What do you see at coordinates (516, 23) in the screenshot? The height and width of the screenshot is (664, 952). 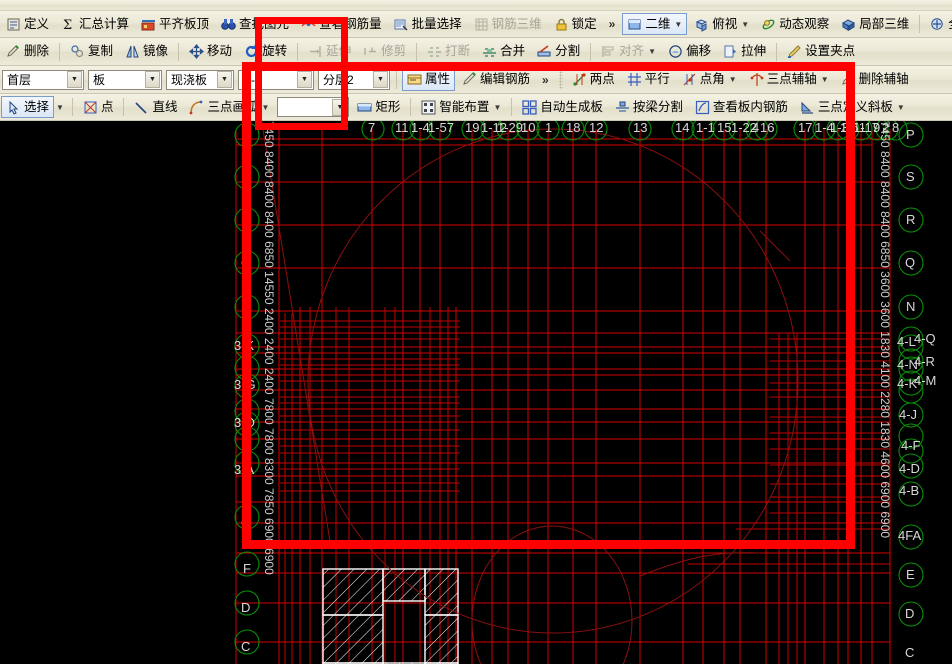 I see `tool-rebar-3d-label: 钢筋三维` at bounding box center [516, 23].